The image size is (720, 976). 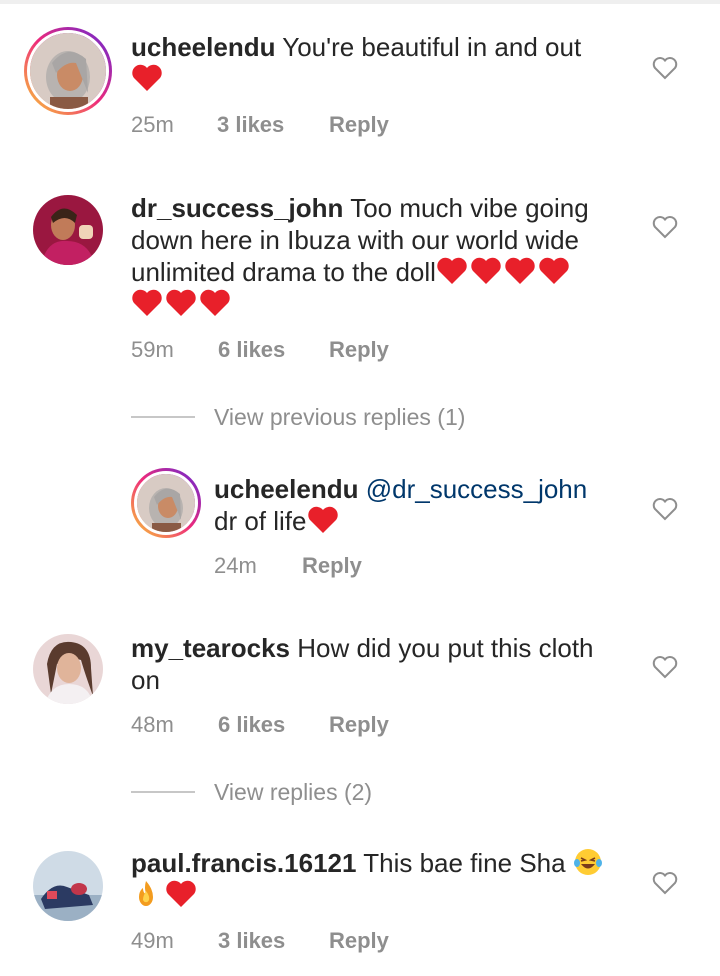 I want to click on comment-text: ucheelendu @dr_success_john dr of life, so click(x=424, y=505).